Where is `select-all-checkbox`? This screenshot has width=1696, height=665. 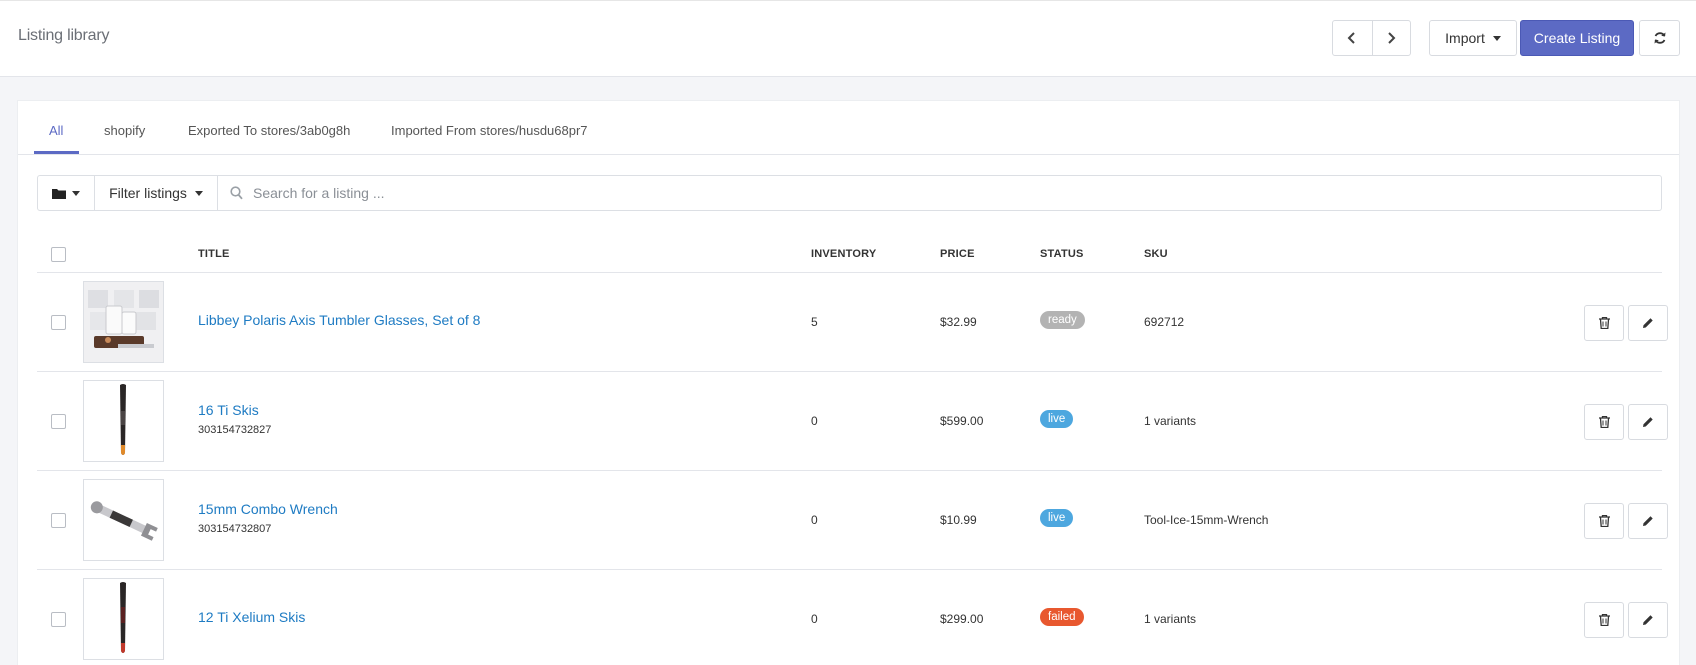
select-all-checkbox is located at coordinates (58, 254).